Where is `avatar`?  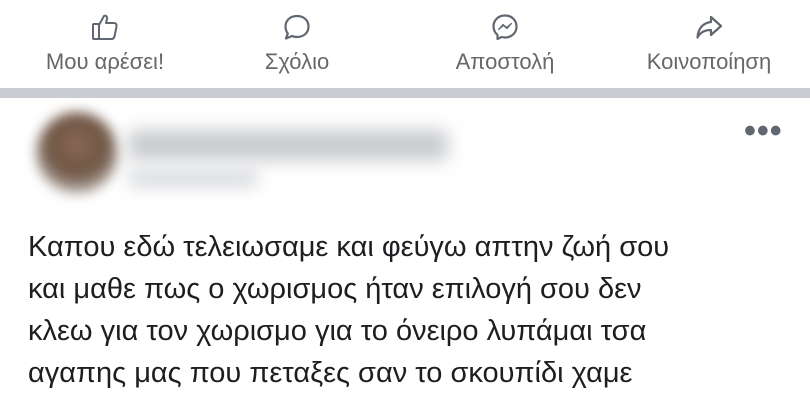
avatar is located at coordinates (77, 153).